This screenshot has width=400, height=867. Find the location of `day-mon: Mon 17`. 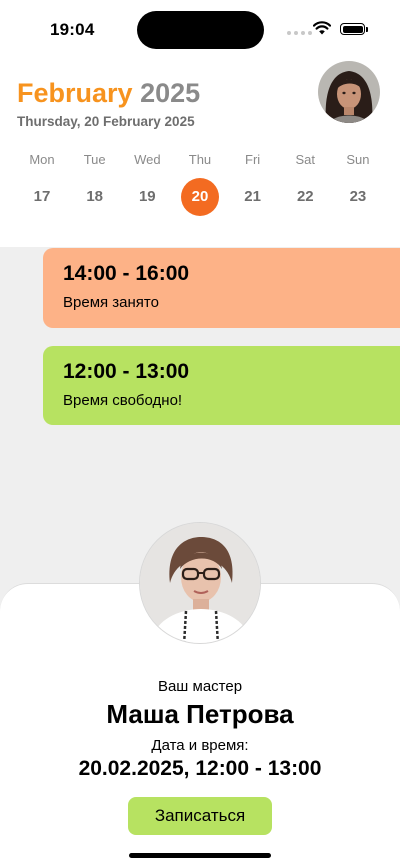

day-mon: Mon 17 is located at coordinates (42, 183).